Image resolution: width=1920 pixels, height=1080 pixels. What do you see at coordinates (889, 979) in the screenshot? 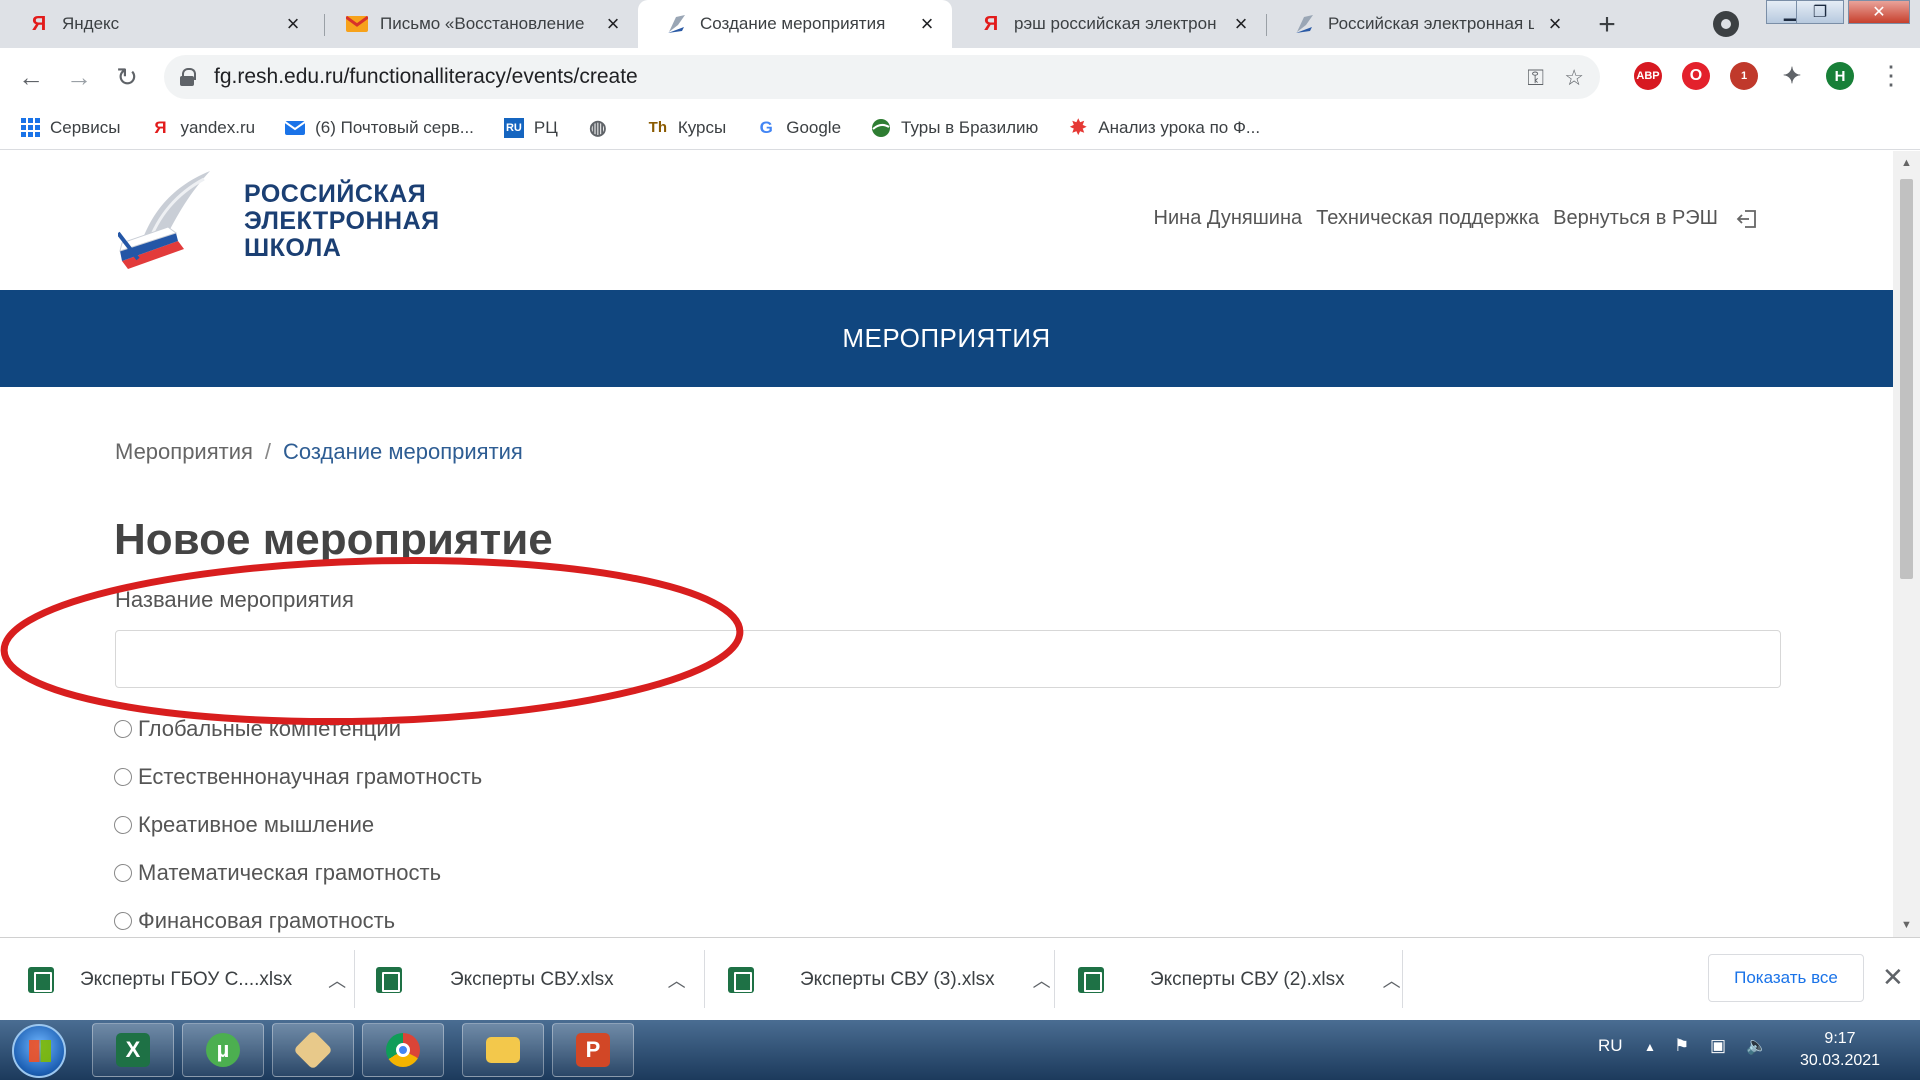
I see `download-item: Эксперты СВУ (3).xlsx ︿` at bounding box center [889, 979].